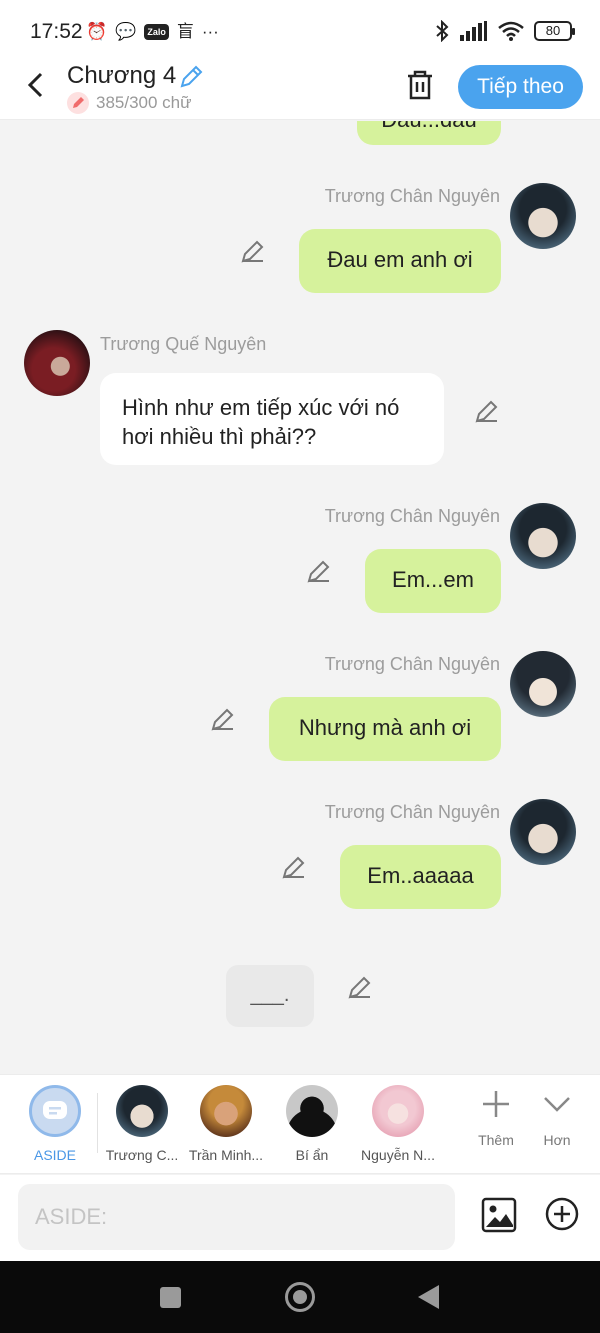  Describe the element at coordinates (312, 1155) in the screenshot. I see `character-label: Bí ẩn` at that location.